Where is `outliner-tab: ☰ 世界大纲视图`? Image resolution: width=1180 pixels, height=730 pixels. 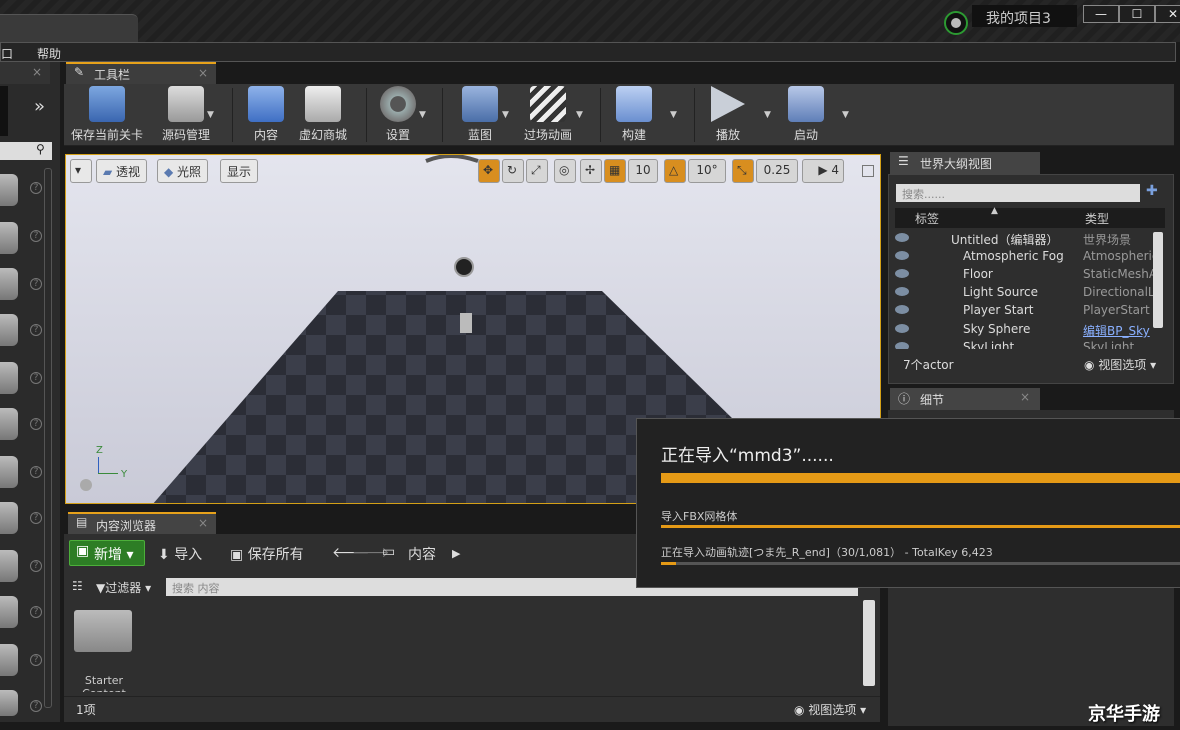
outliner-tab: ☰ 世界大纲视图 is located at coordinates (965, 163).